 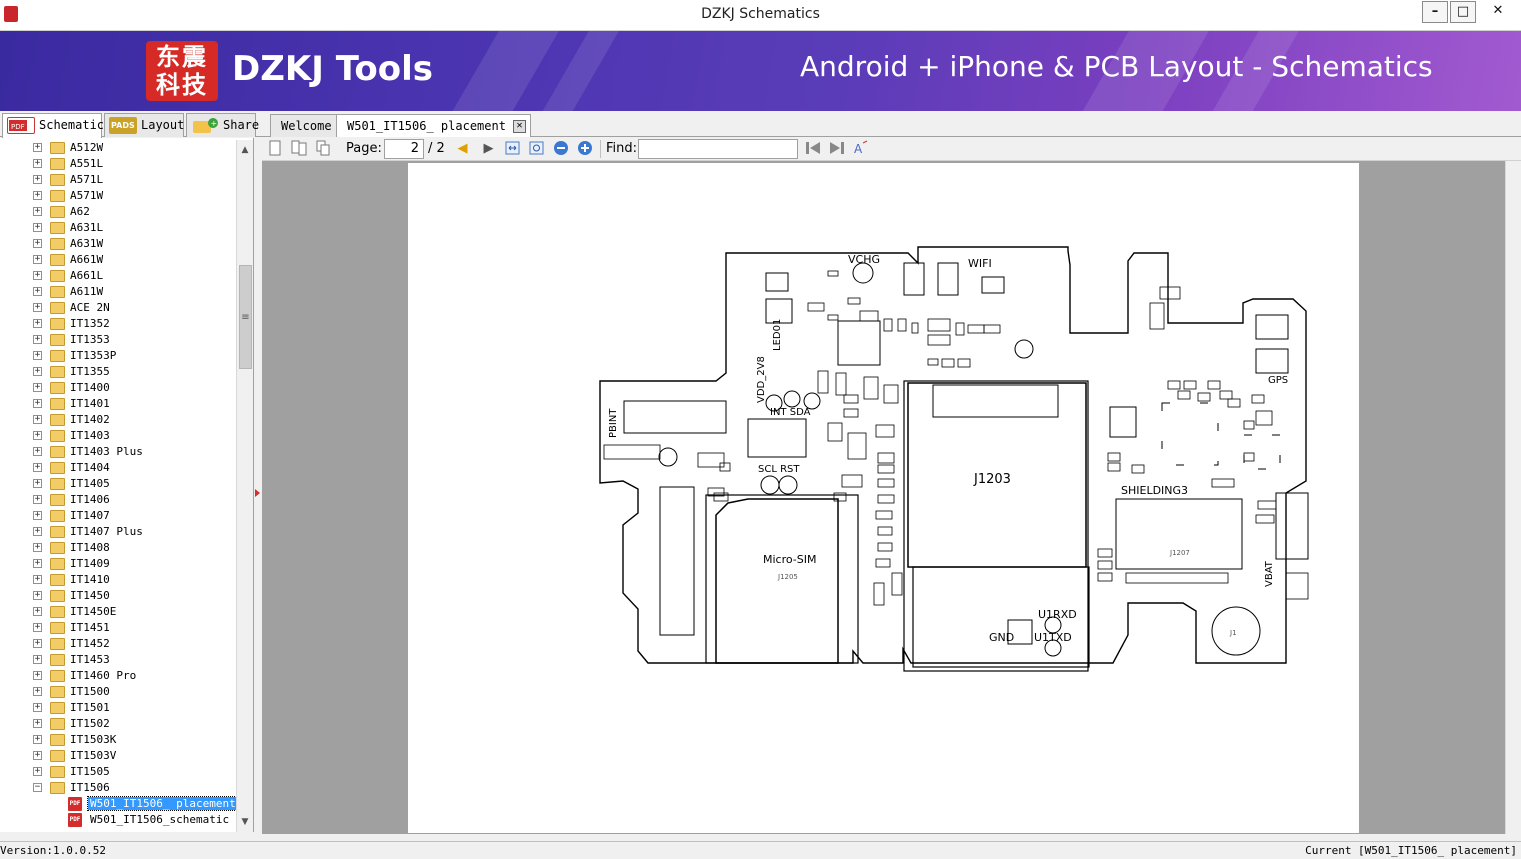 What do you see at coordinates (37, 787) in the screenshot?
I see `collapse-icon: −` at bounding box center [37, 787].